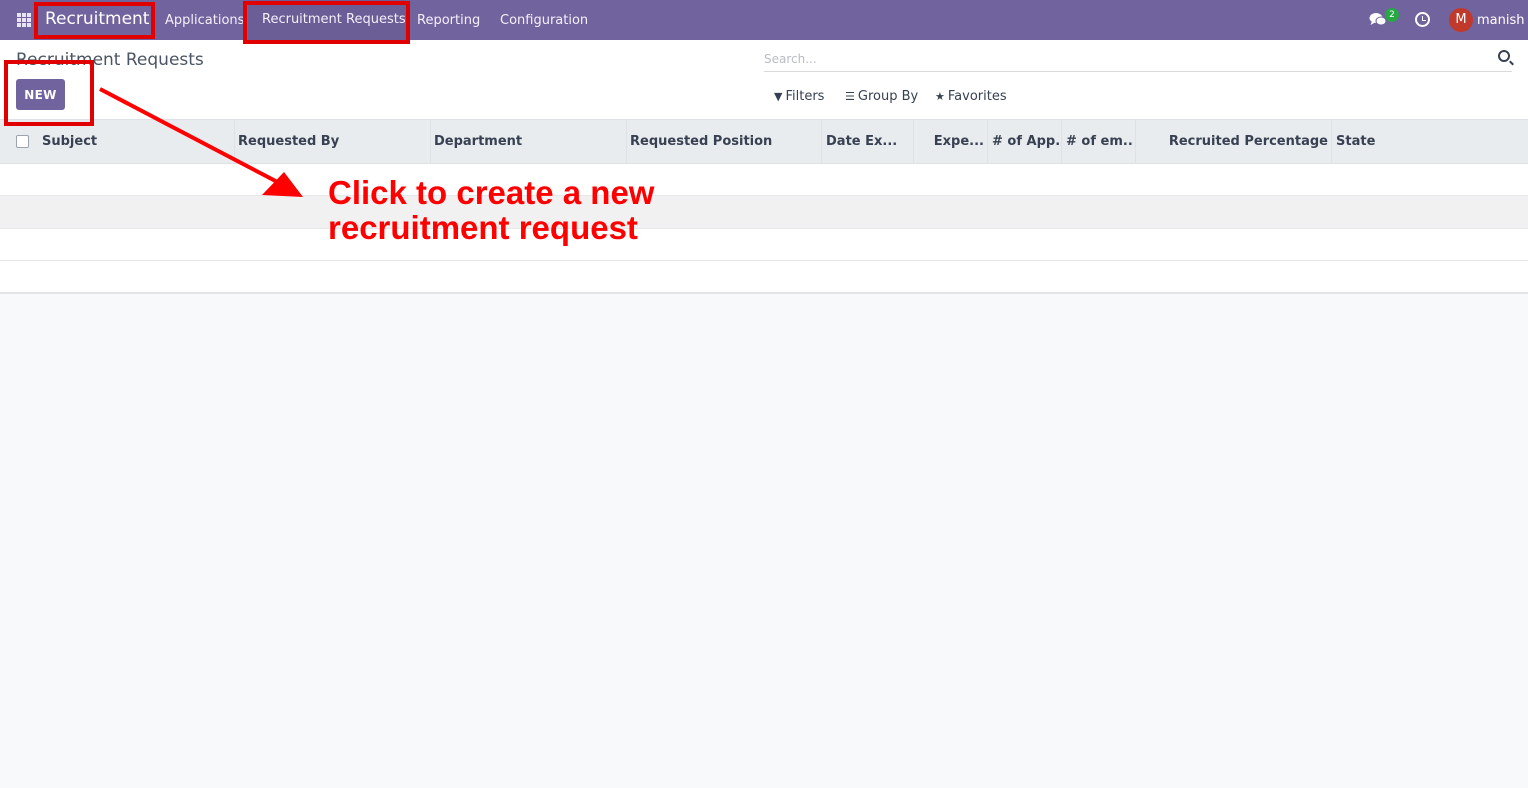 The image size is (1528, 788). What do you see at coordinates (327, 20) in the screenshot?
I see `menu-recruitment-requests: Recruitment Requests` at bounding box center [327, 20].